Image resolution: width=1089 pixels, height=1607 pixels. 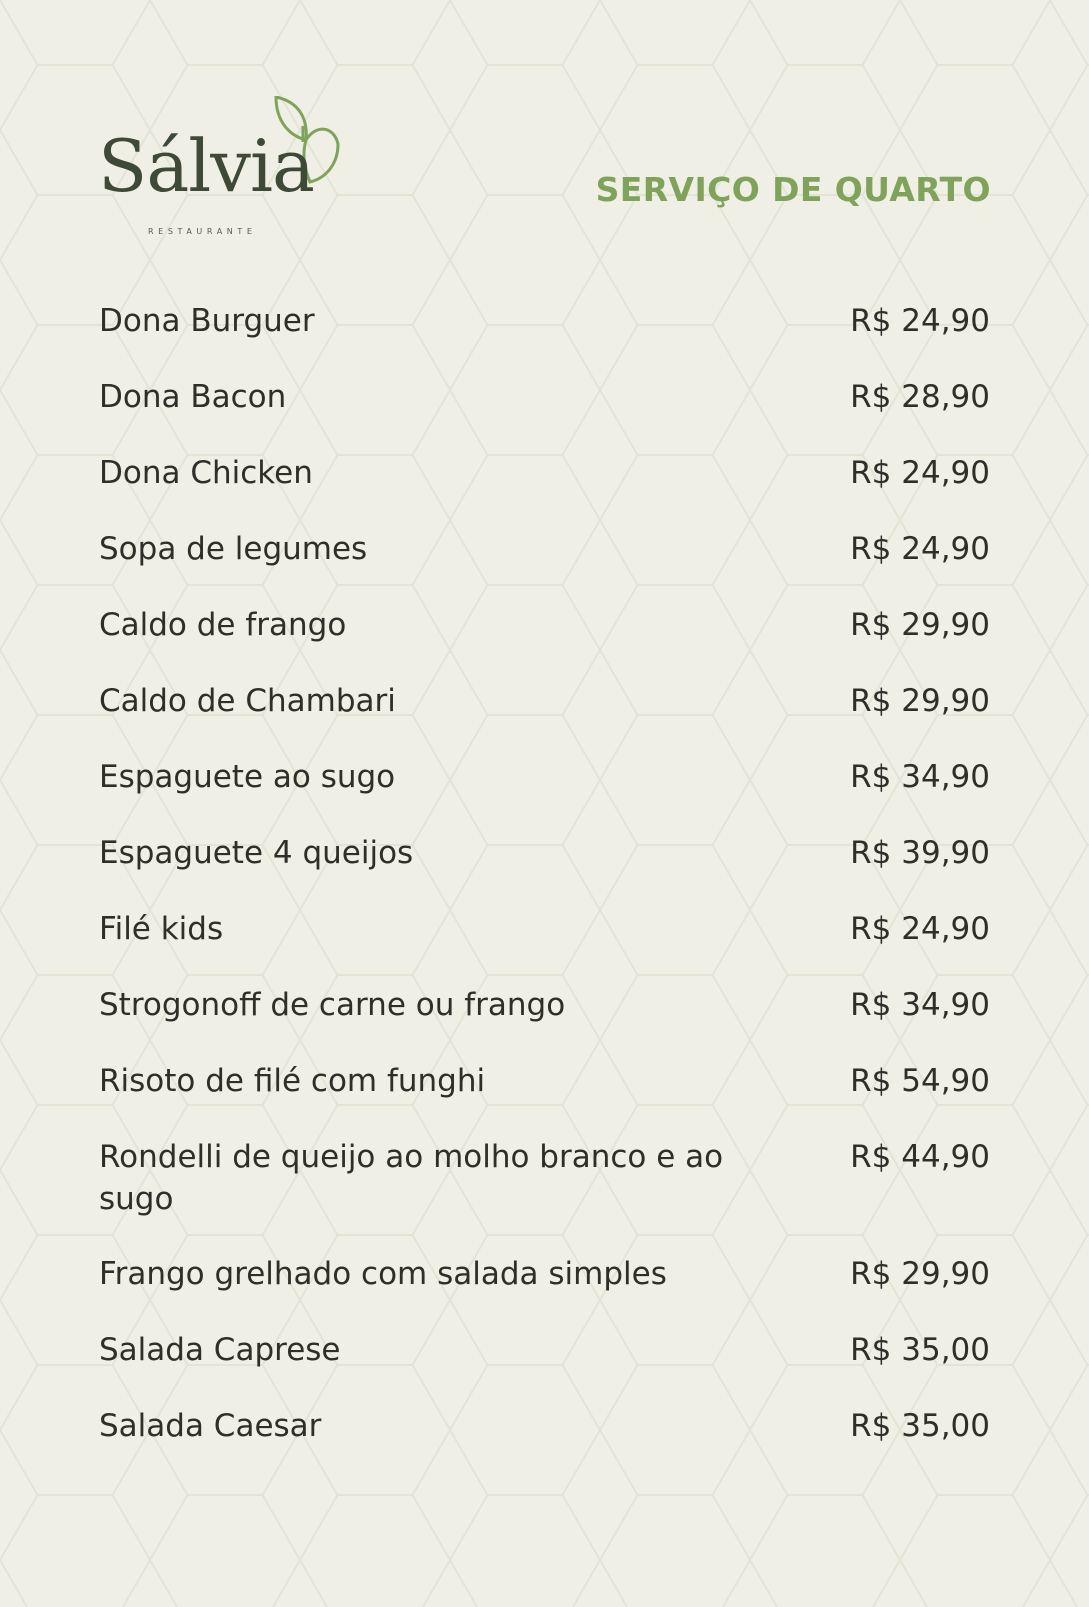 I want to click on menu-item-name: Sopa de legumes, so click(x=233, y=549).